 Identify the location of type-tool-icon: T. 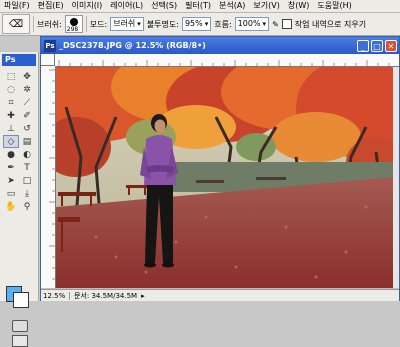
(27, 167).